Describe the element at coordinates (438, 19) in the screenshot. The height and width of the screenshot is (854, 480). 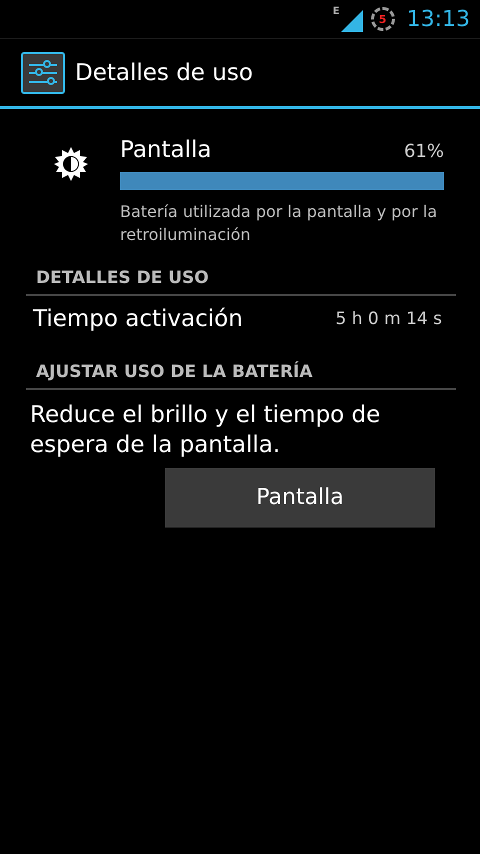
I see `clock: 13:13` at that location.